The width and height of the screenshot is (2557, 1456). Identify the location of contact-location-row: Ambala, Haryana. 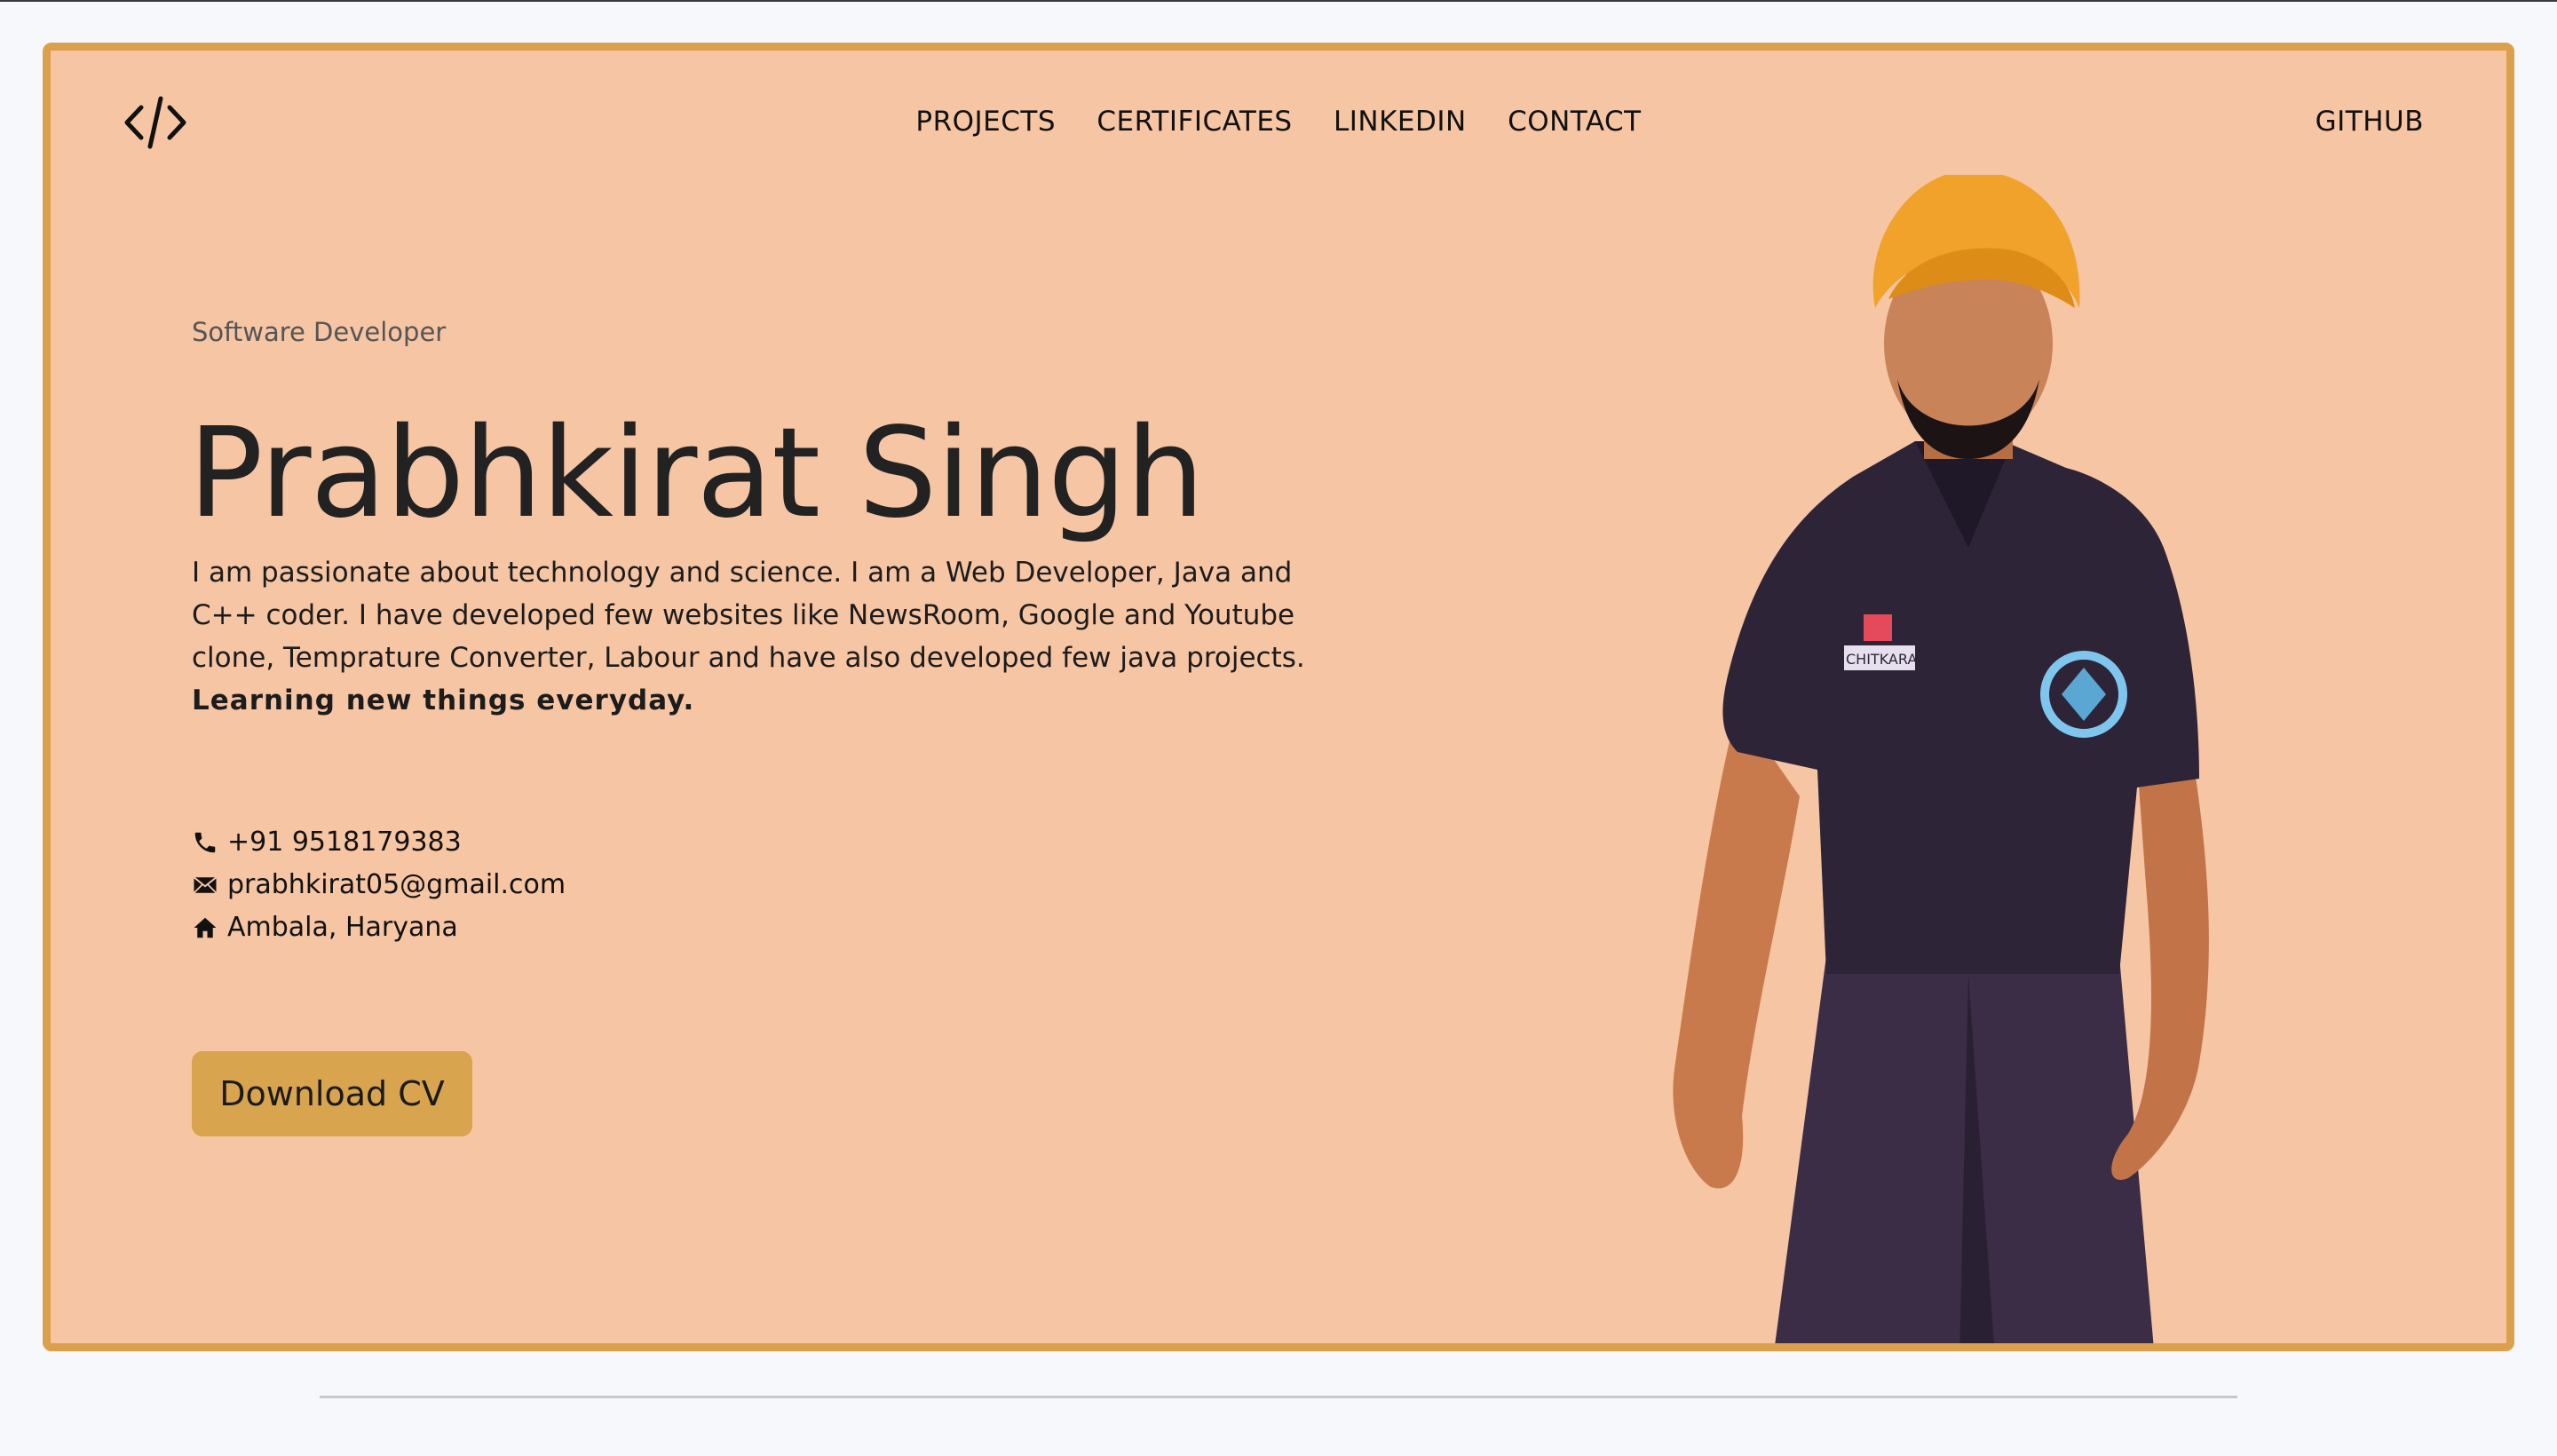
(379, 928).